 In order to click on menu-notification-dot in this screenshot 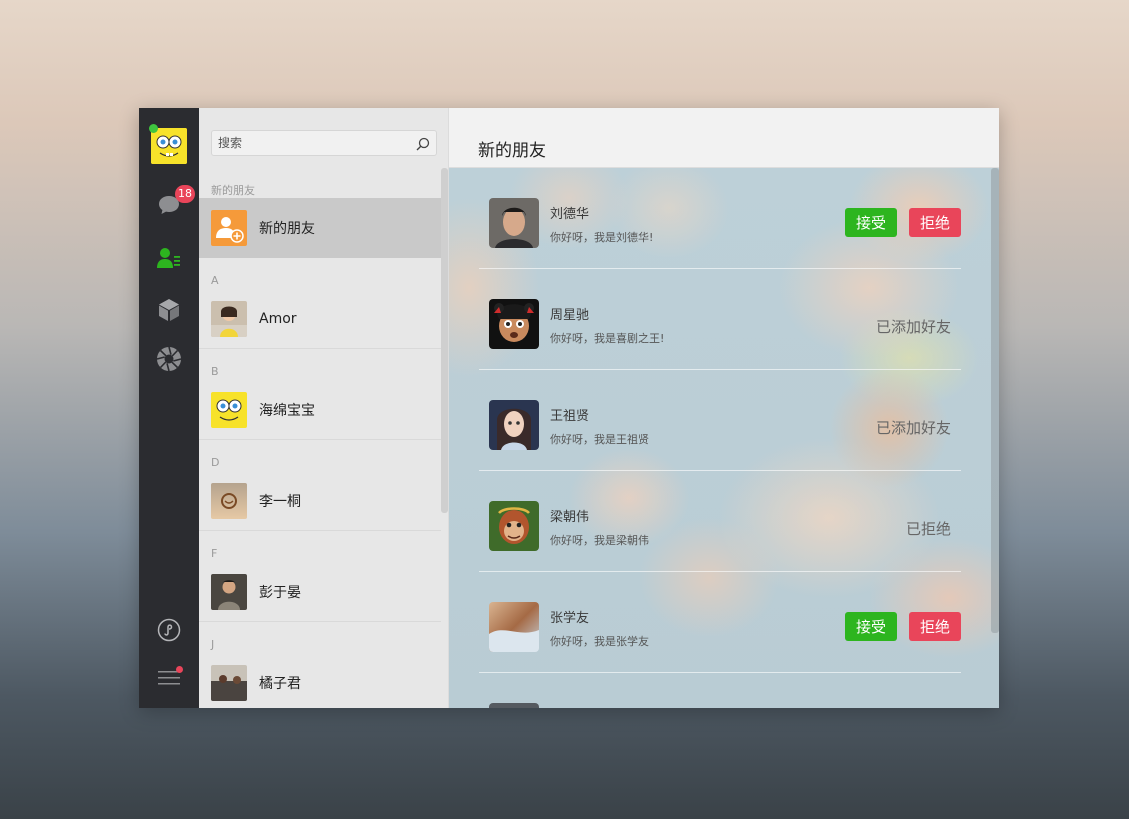, I will do `click(179, 669)`.